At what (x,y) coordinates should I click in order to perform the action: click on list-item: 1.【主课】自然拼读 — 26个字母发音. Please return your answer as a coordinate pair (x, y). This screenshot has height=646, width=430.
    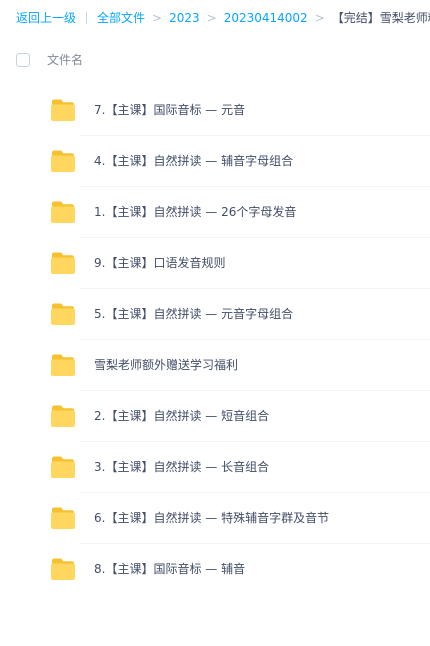
    Looking at the image, I should click on (215, 212).